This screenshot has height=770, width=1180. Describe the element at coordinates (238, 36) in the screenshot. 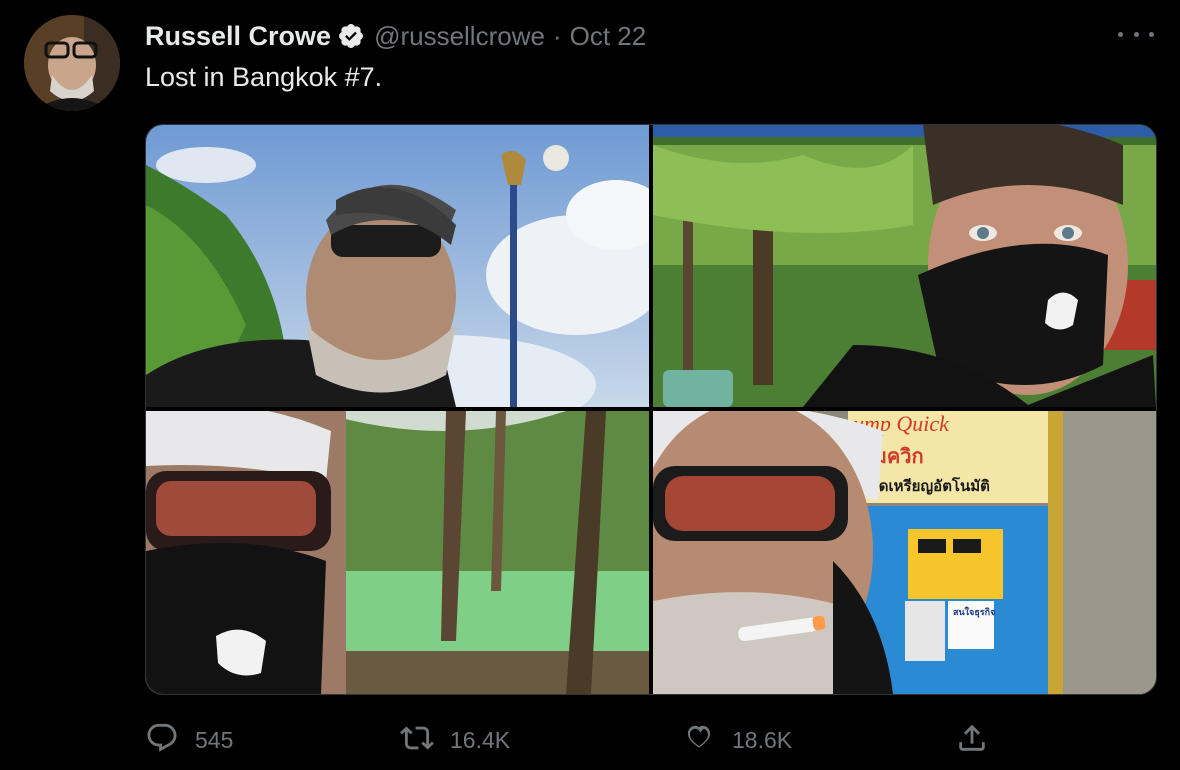

I see `display-name: Russell Crowe` at that location.